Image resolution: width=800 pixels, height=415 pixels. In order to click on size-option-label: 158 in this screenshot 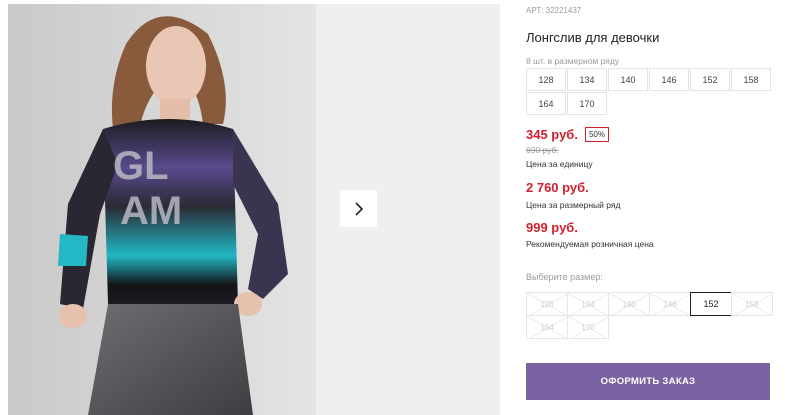, I will do `click(752, 304)`.